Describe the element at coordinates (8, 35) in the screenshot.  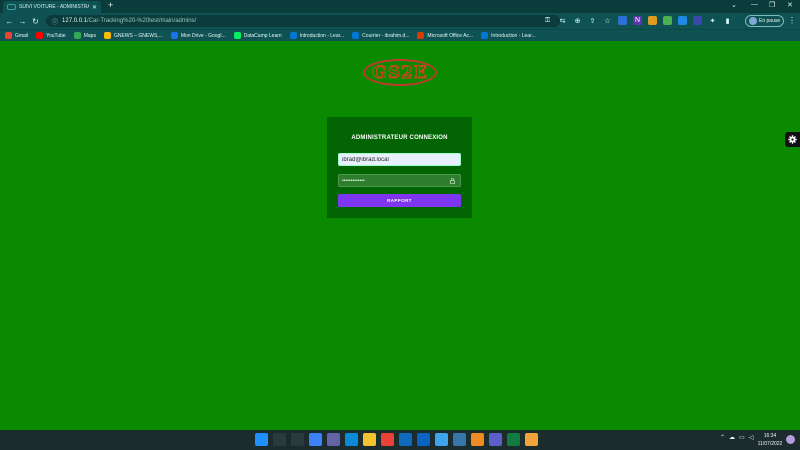
I see `gmail-icon` at that location.